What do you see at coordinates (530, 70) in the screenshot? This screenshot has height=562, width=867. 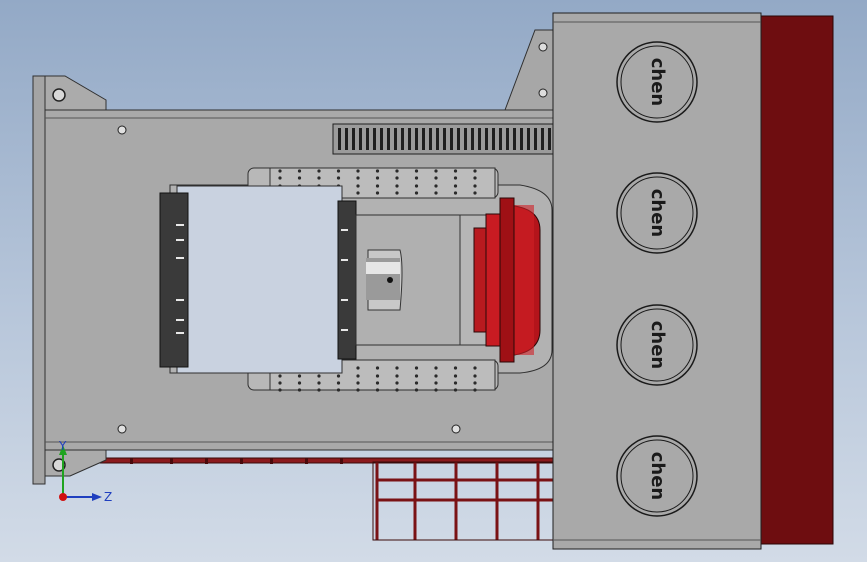 I see `upper-bracket` at bounding box center [530, 70].